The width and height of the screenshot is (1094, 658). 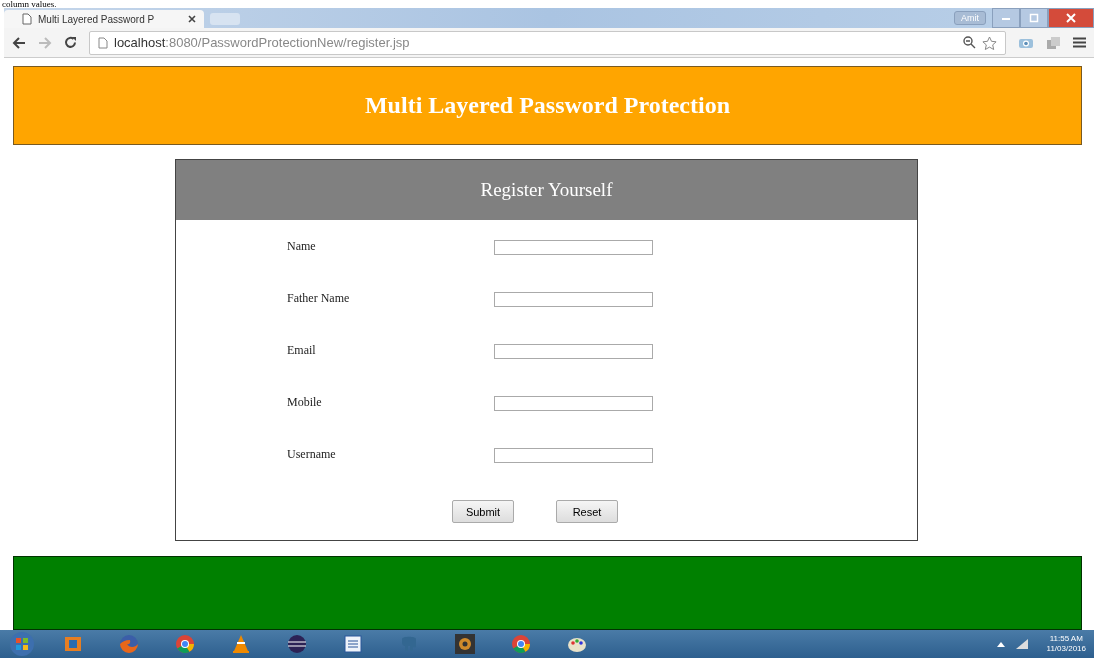 What do you see at coordinates (989, 42) in the screenshot?
I see `star-icon` at bounding box center [989, 42].